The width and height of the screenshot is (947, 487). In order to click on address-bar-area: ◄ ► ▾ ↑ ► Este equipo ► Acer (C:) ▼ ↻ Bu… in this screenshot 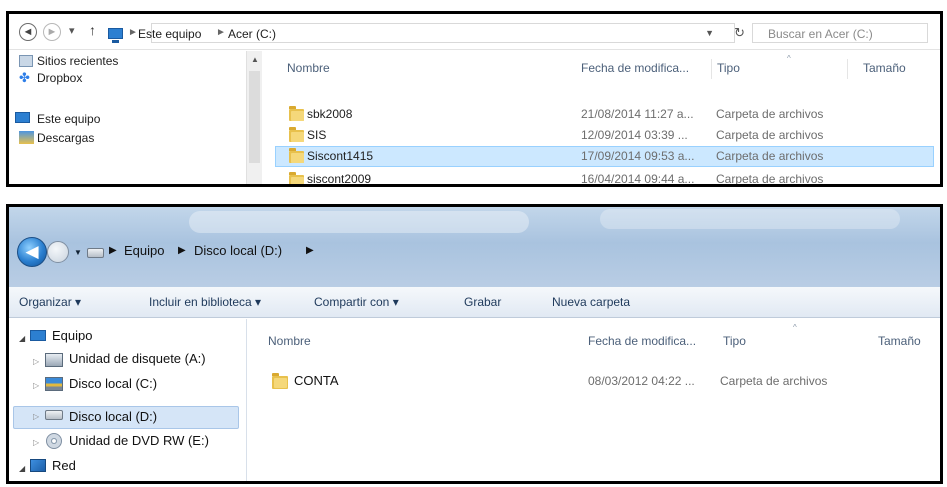, I will do `click(474, 32)`.